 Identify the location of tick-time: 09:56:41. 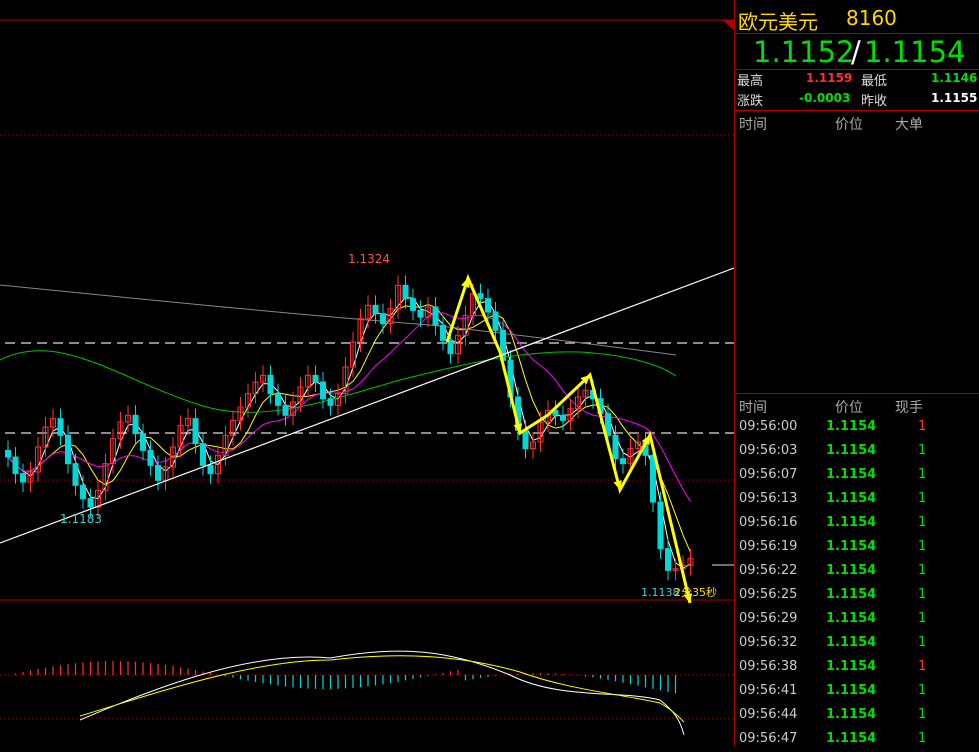
(768, 690).